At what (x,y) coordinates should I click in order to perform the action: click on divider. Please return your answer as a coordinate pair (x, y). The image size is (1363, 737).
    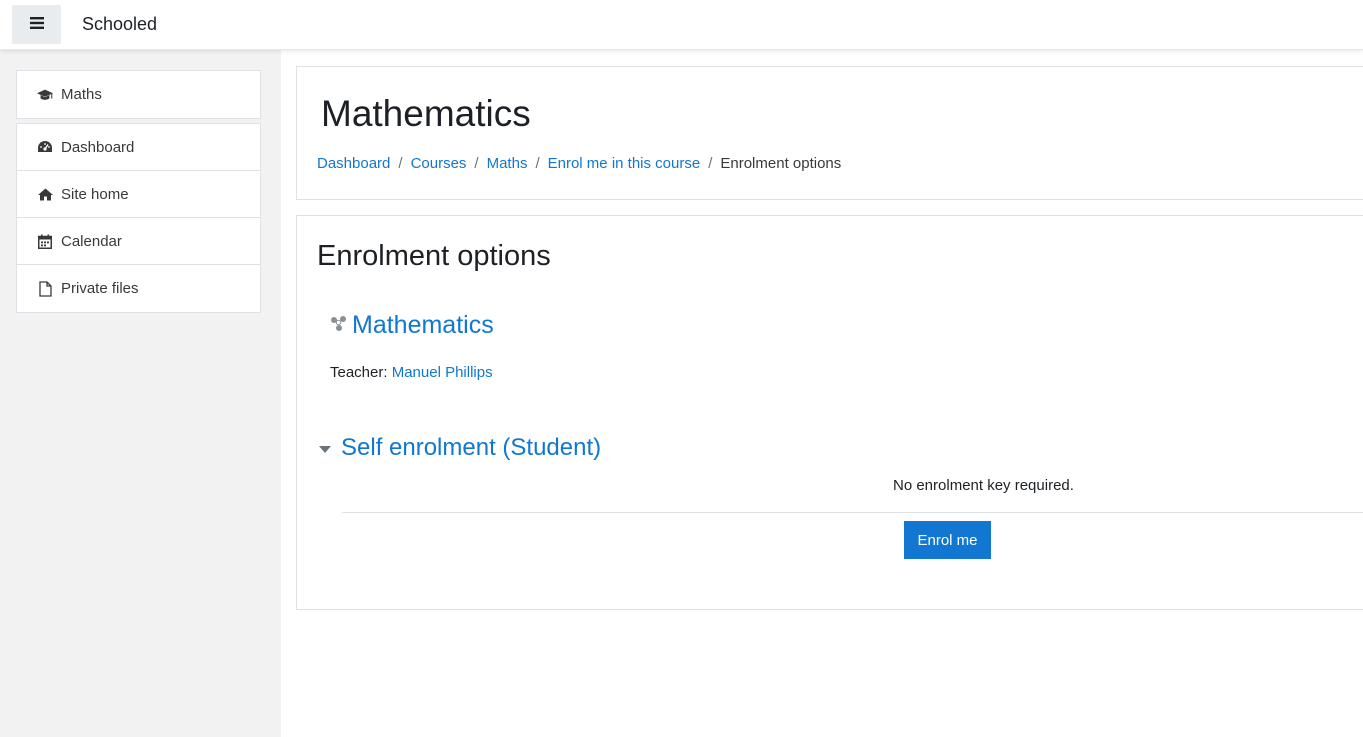
    Looking at the image, I should click on (852, 512).